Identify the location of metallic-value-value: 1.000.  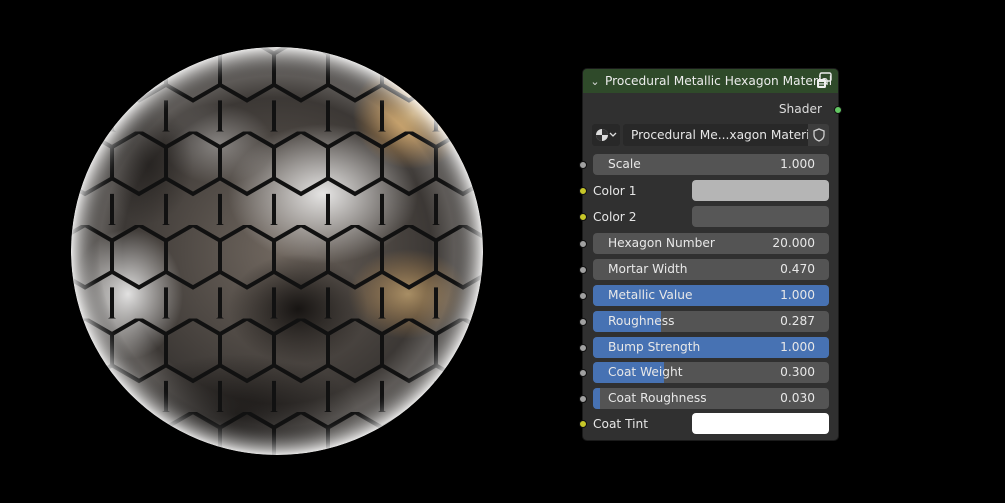
(797, 295).